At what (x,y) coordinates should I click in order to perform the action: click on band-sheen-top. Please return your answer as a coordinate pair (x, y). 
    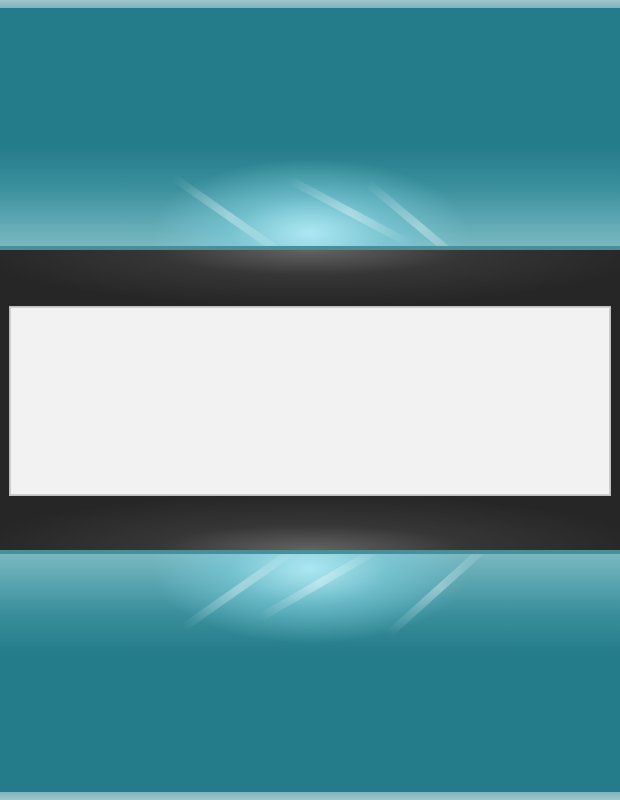
    Looking at the image, I should click on (310, 278).